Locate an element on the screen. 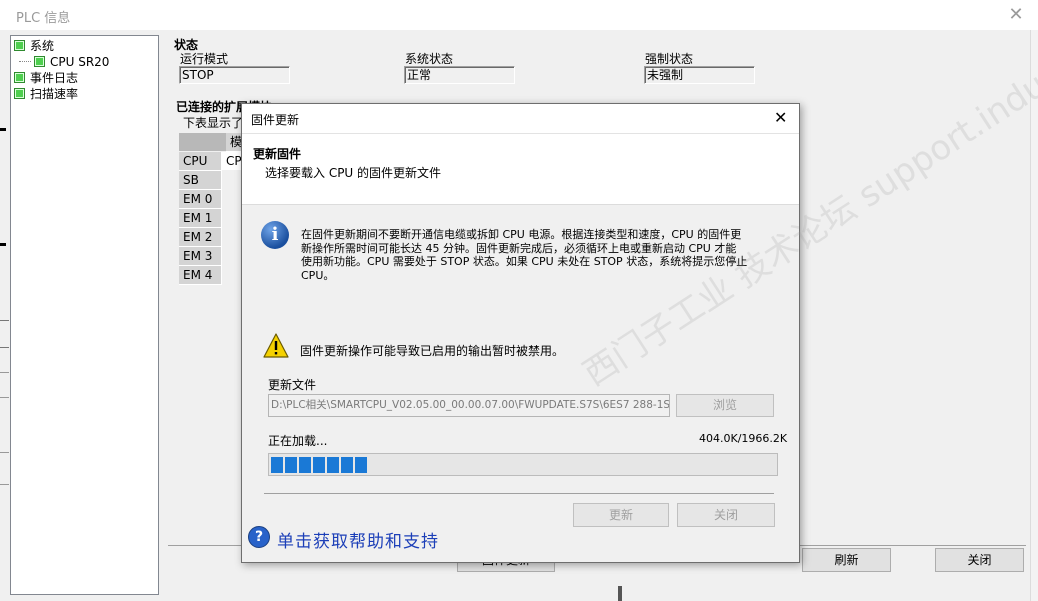 Image resolution: width=1038 pixels, height=601 pixels. row-header: EM 0 is located at coordinates (200, 199).